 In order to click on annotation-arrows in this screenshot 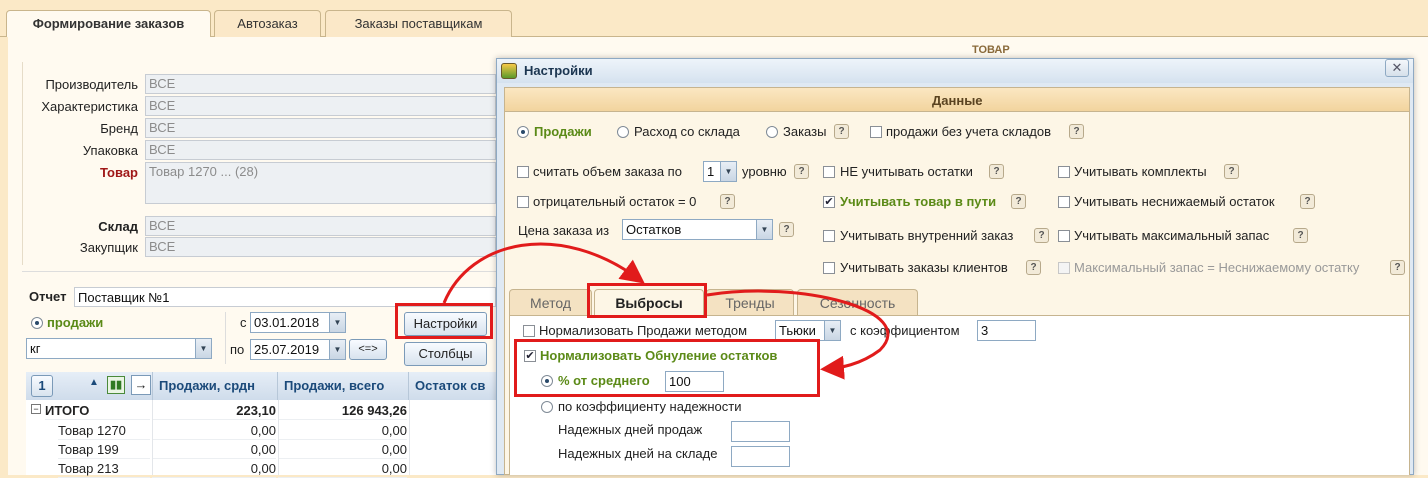, I will do `click(666, 311)`.